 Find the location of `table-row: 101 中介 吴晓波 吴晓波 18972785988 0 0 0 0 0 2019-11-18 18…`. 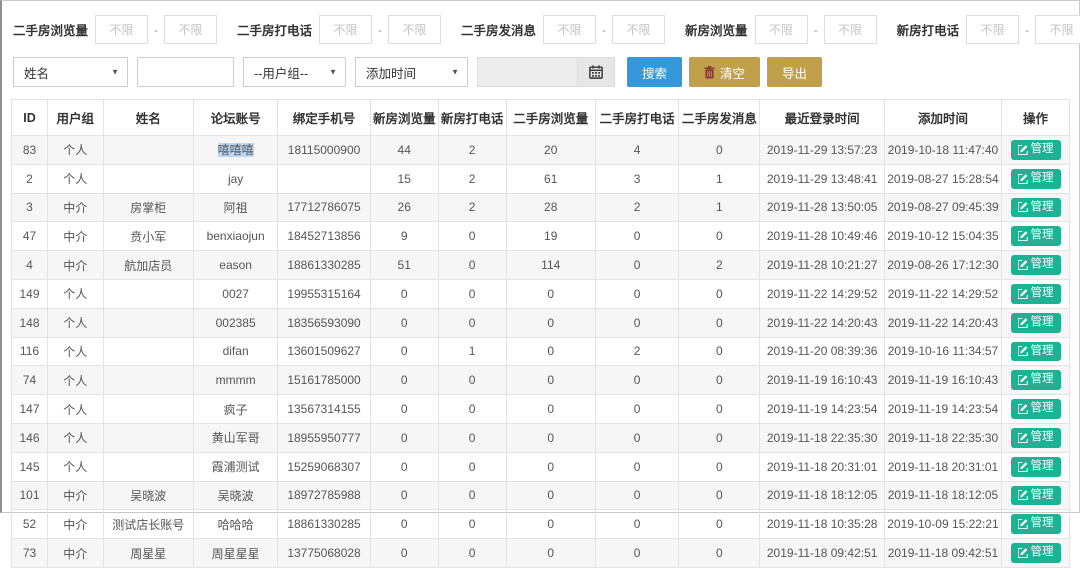

table-row: 101 中介 吴晓波 吴晓波 18972785988 0 0 0 0 0 2019-11-18 18… is located at coordinates (540, 495).